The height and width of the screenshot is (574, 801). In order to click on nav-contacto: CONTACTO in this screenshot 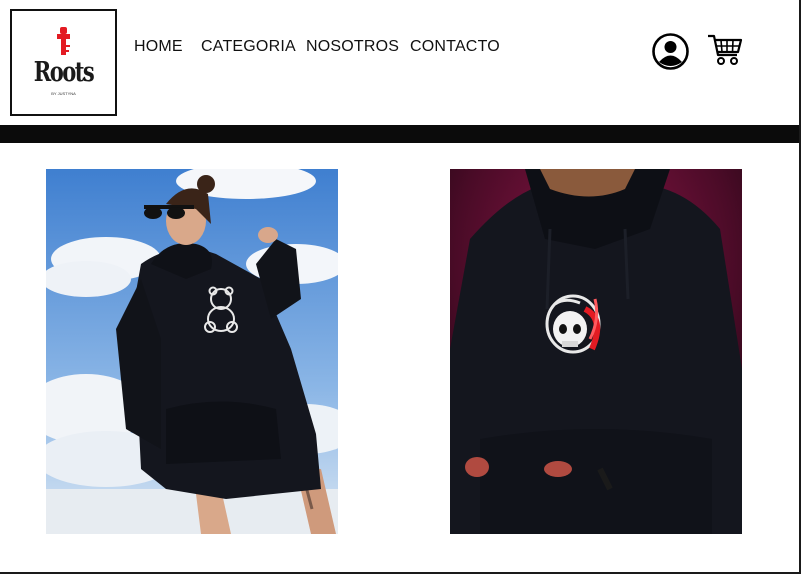, I will do `click(455, 47)`.